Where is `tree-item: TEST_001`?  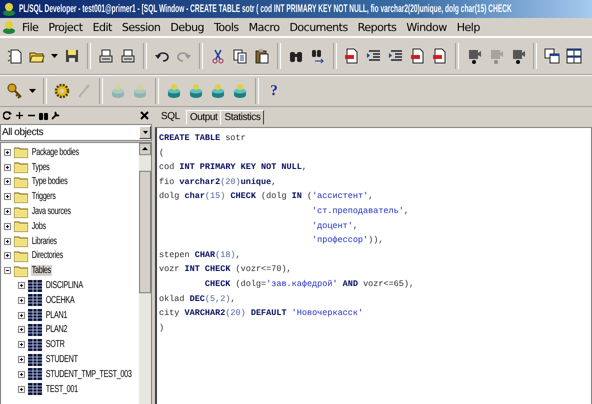
tree-item: TEST_001 is located at coordinates (62, 389).